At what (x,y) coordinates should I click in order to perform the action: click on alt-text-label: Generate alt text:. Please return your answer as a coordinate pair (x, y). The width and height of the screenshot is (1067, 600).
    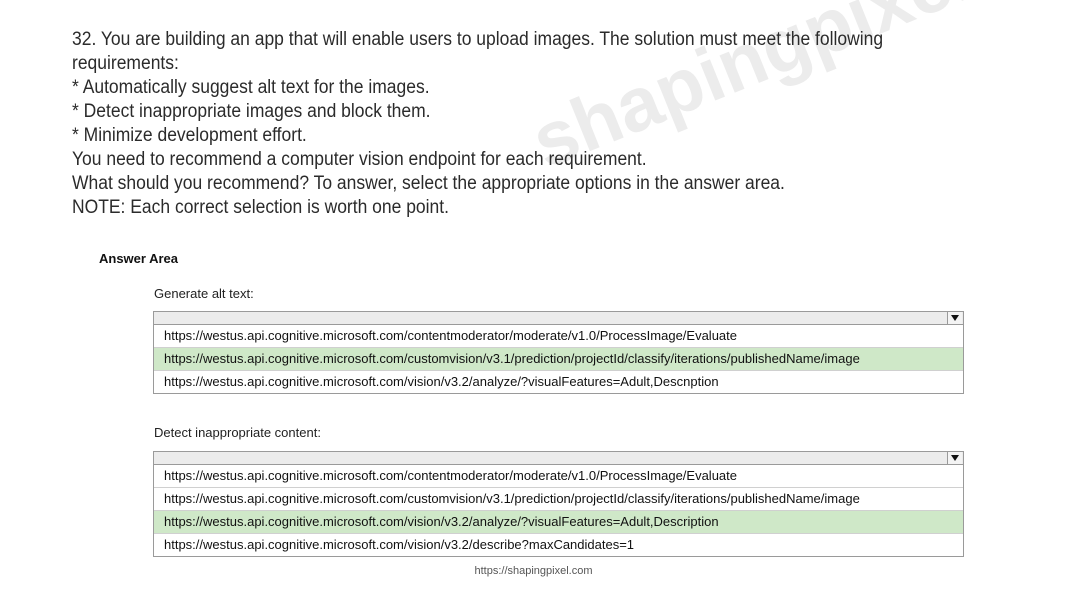
    Looking at the image, I should click on (204, 293).